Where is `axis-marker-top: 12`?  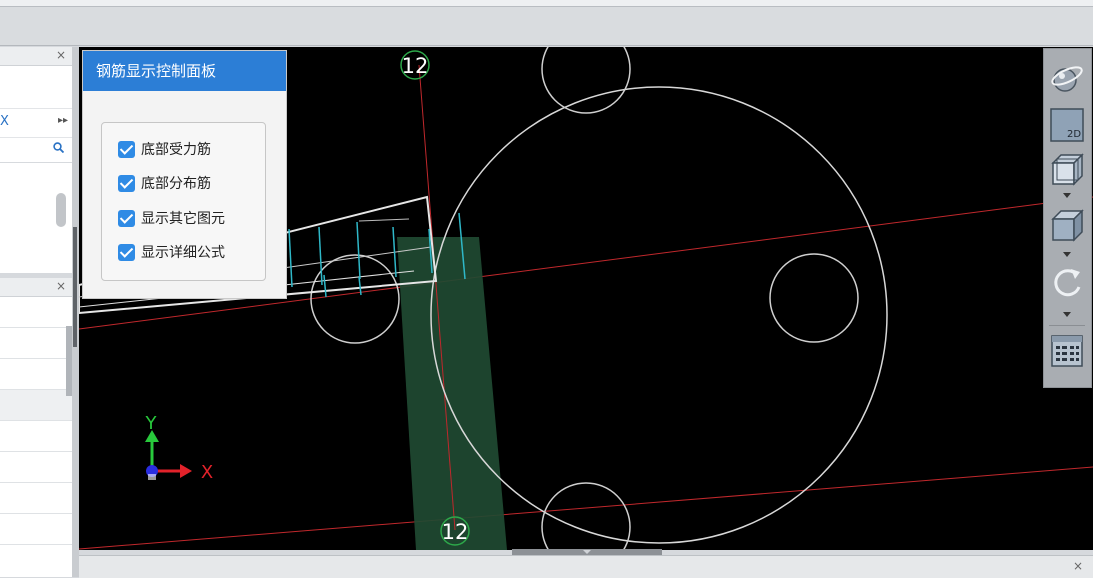
axis-marker-top: 12 is located at coordinates (415, 65).